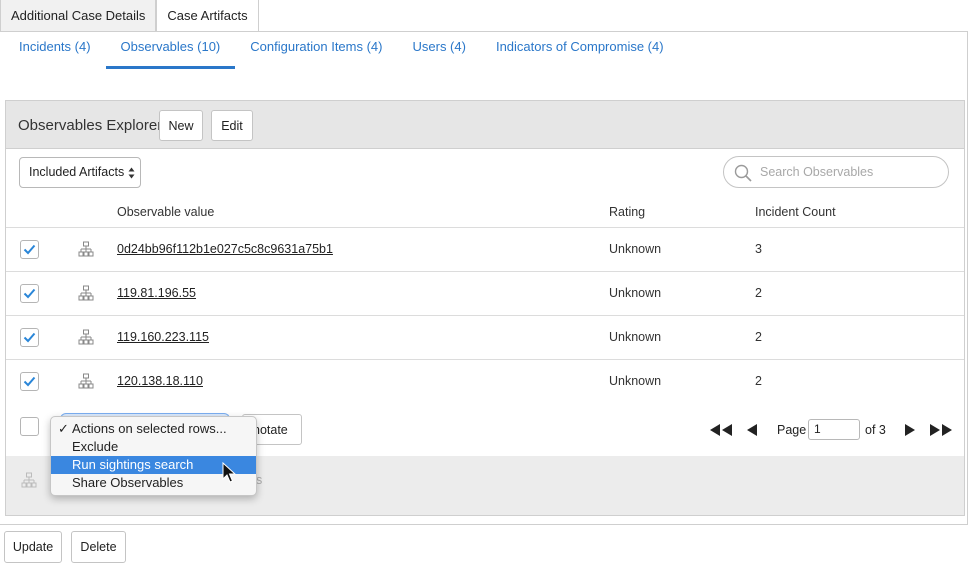 This screenshot has width=970, height=567. Describe the element at coordinates (29, 426) in the screenshot. I see `select-all-checkbox` at that location.